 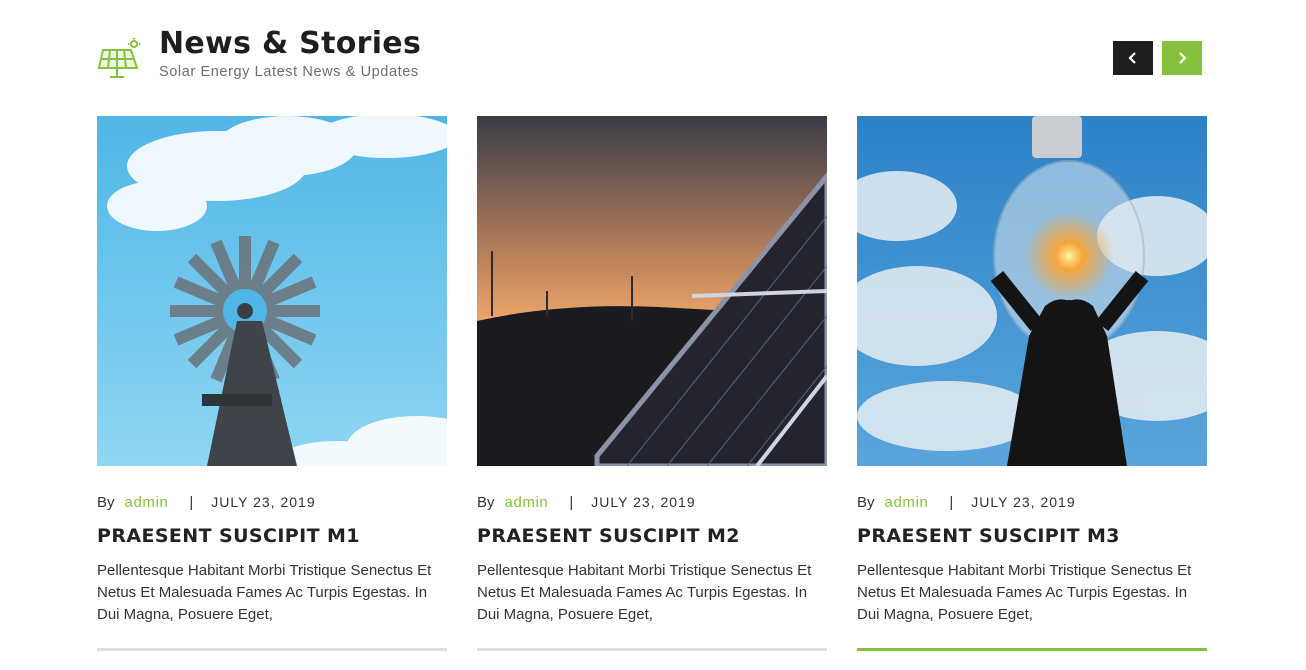 What do you see at coordinates (1032, 536) in the screenshot?
I see `post-title: PRAESENT SUSCIPIT M3` at bounding box center [1032, 536].